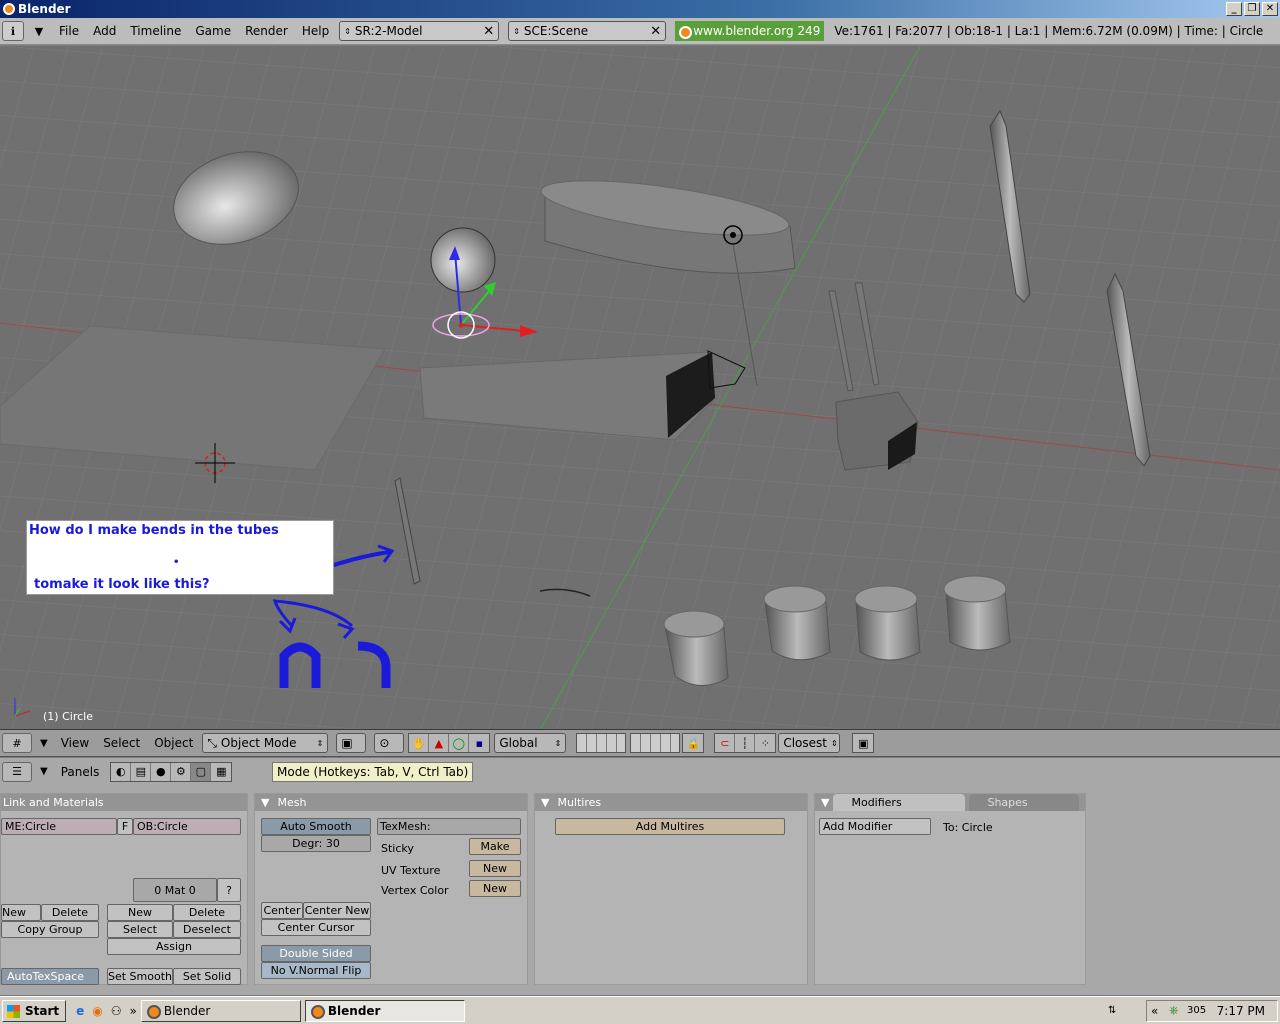 The height and width of the screenshot is (1024, 1280). I want to click on material-counter: 0 Mat 0, so click(175, 890).